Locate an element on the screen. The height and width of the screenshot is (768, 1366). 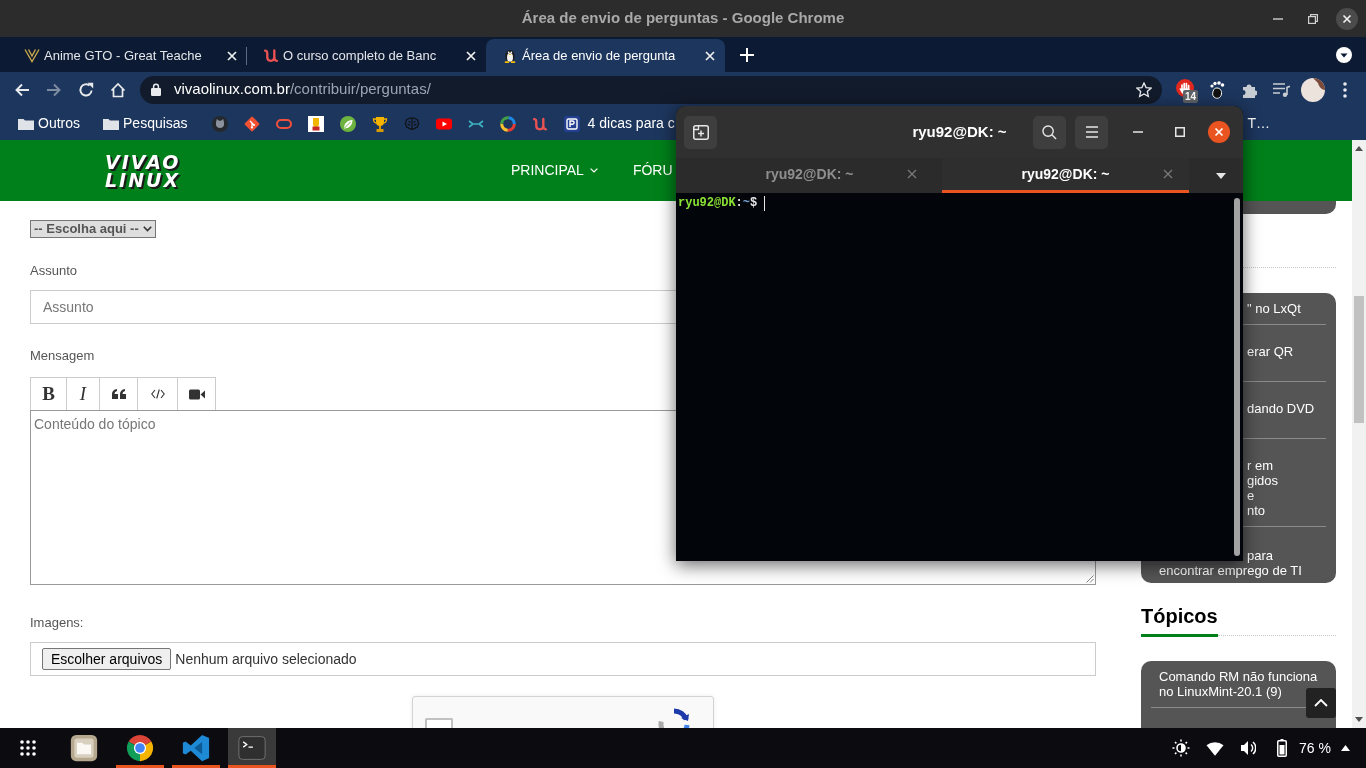
tricolor-circle-icon is located at coordinates (140, 748).